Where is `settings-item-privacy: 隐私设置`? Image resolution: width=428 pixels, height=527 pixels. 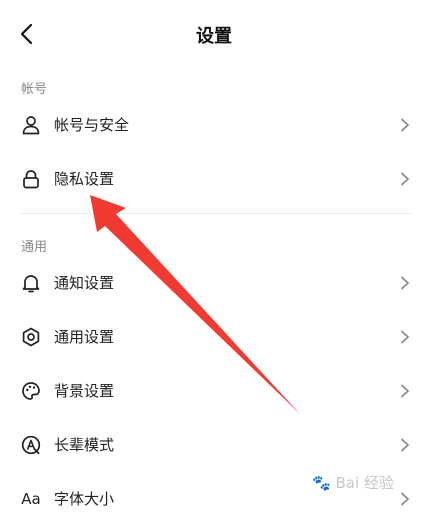 settings-item-privacy: 隐私设置 is located at coordinates (214, 179).